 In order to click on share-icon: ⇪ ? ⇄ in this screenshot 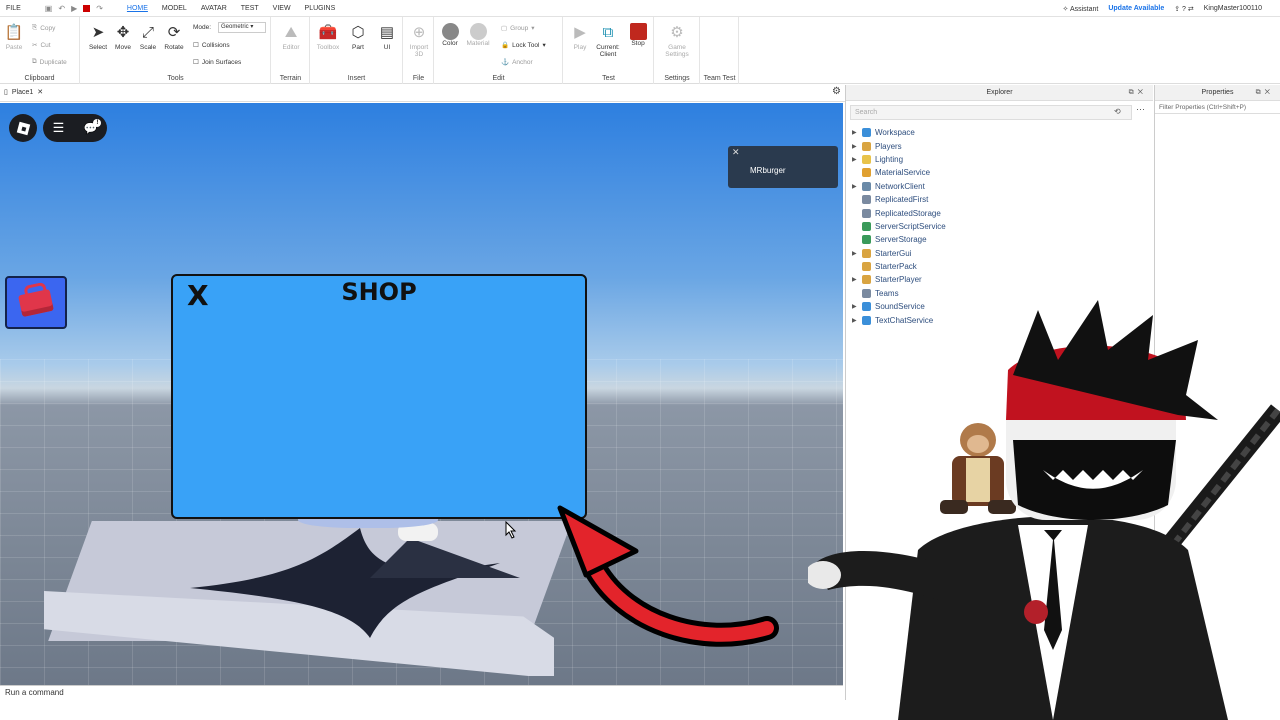, I will do `click(1184, 9)`.